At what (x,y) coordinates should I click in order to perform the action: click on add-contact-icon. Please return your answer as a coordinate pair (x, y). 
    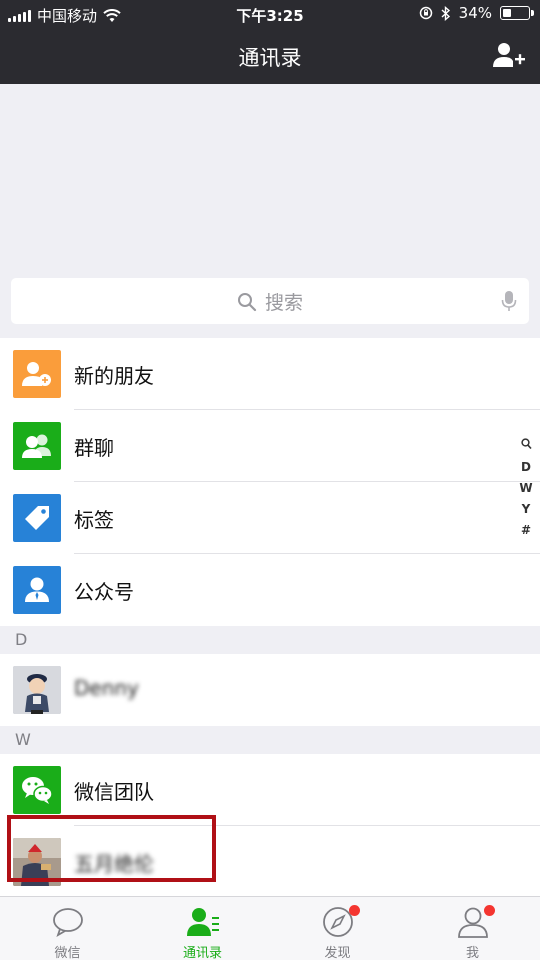
    Looking at the image, I should click on (509, 55).